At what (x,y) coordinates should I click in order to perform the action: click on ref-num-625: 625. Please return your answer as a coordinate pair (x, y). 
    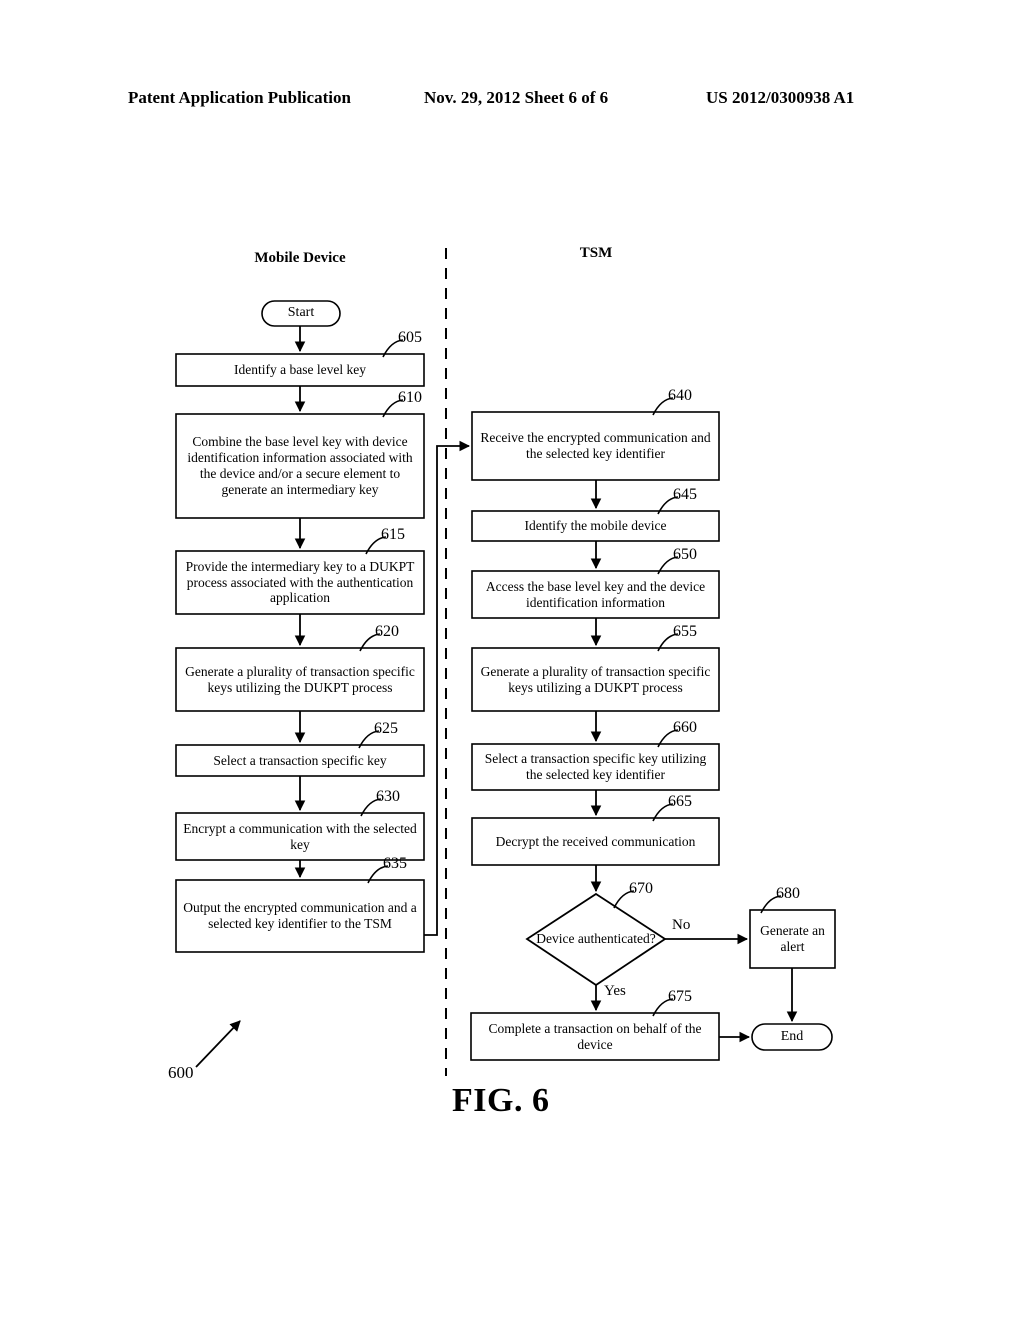
    Looking at the image, I should click on (386, 728).